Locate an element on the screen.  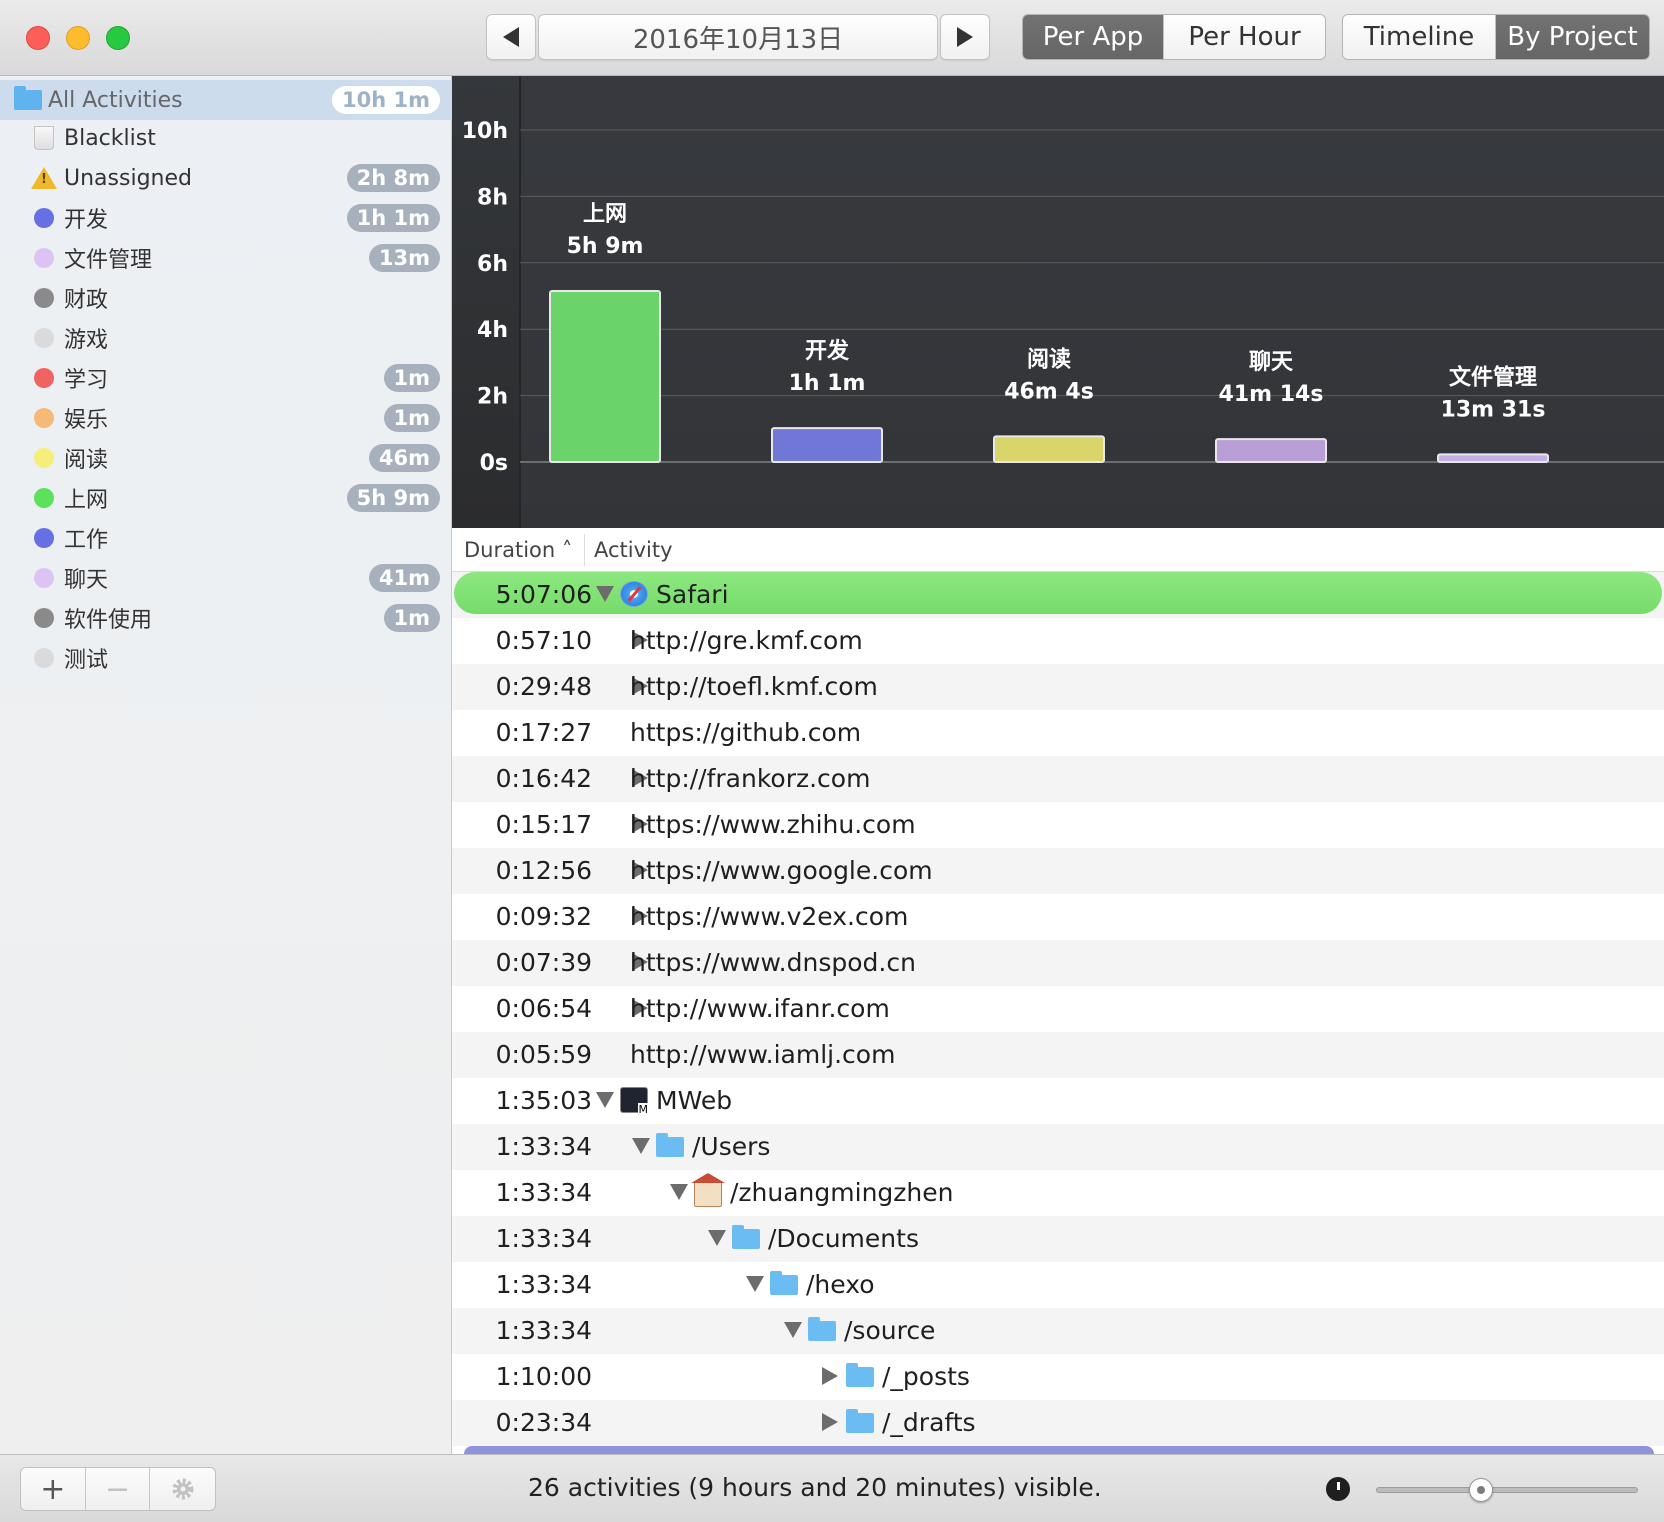
sidebar-item: Unassigned 2h 8m is located at coordinates (226, 178).